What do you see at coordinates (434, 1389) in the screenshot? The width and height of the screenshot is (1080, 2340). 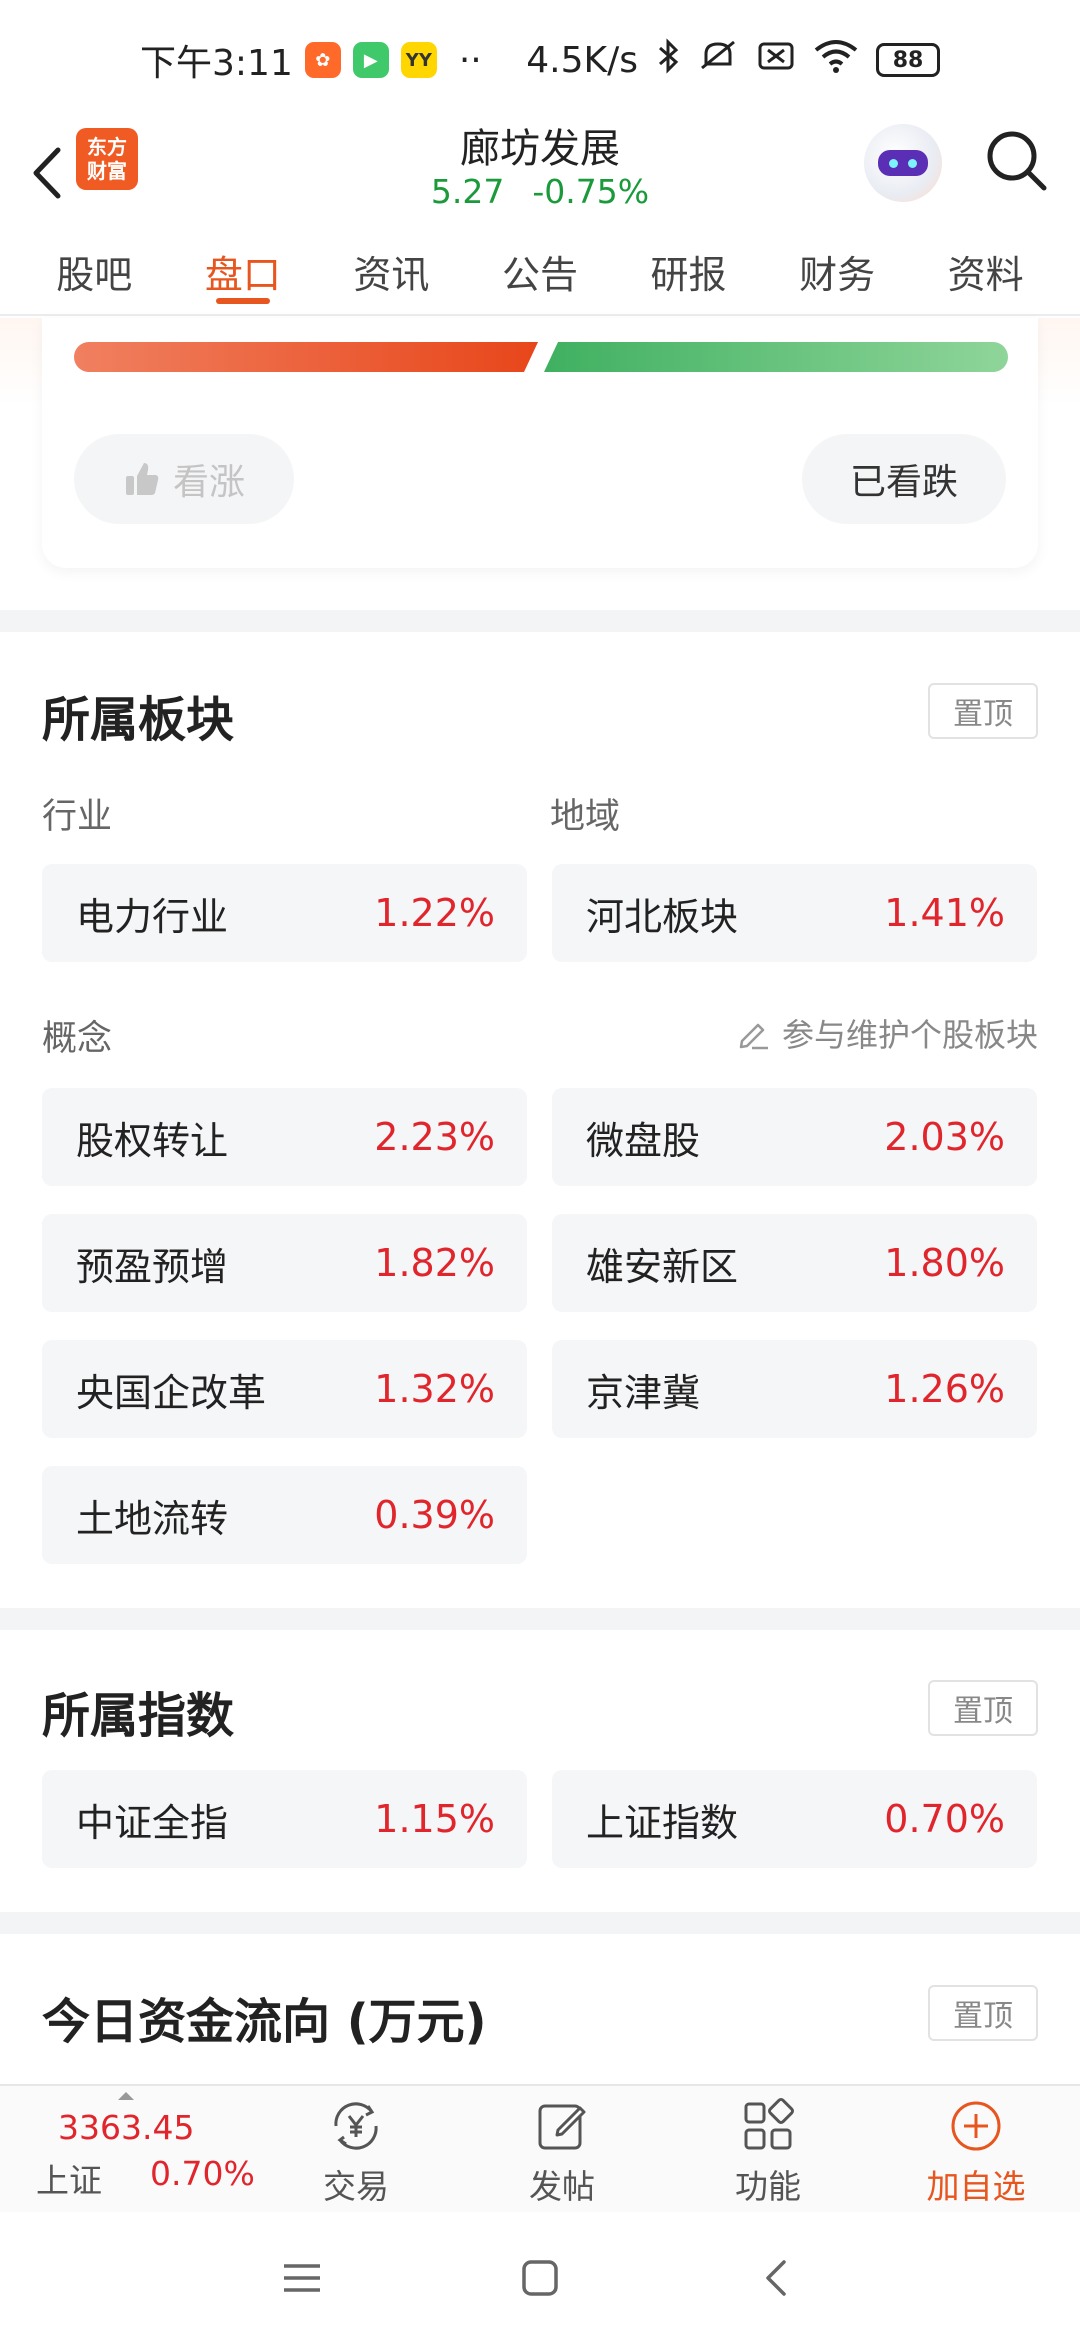 I see `sector-change: 1.32%` at bounding box center [434, 1389].